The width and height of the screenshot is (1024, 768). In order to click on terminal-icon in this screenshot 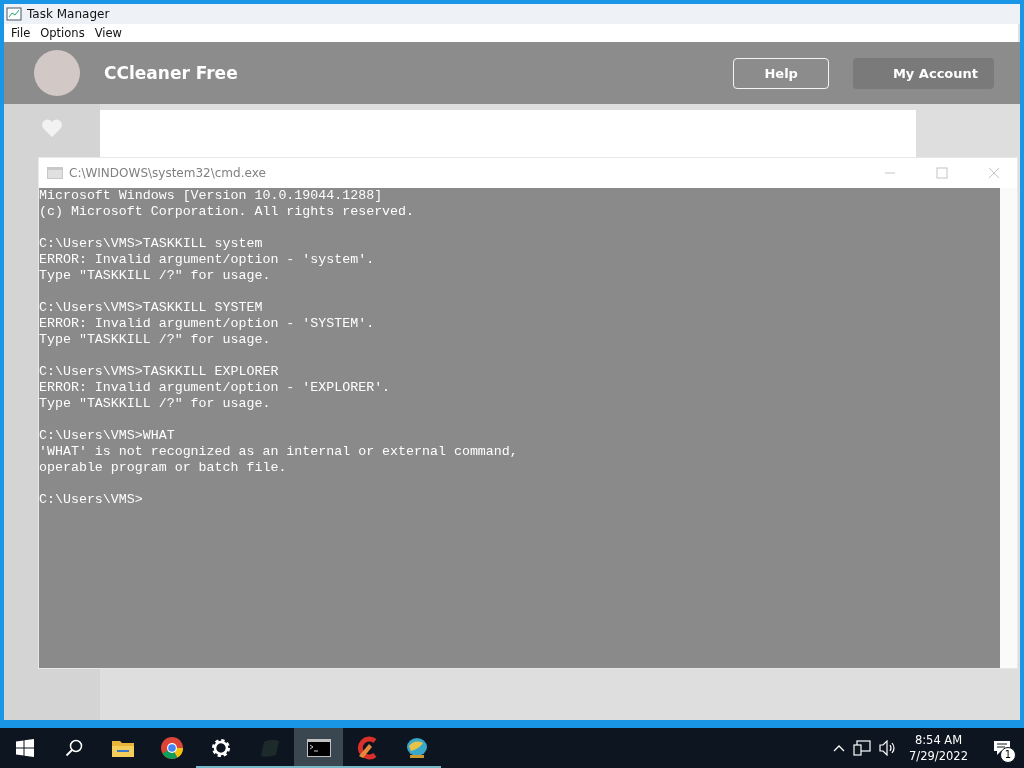, I will do `click(318, 748)`.